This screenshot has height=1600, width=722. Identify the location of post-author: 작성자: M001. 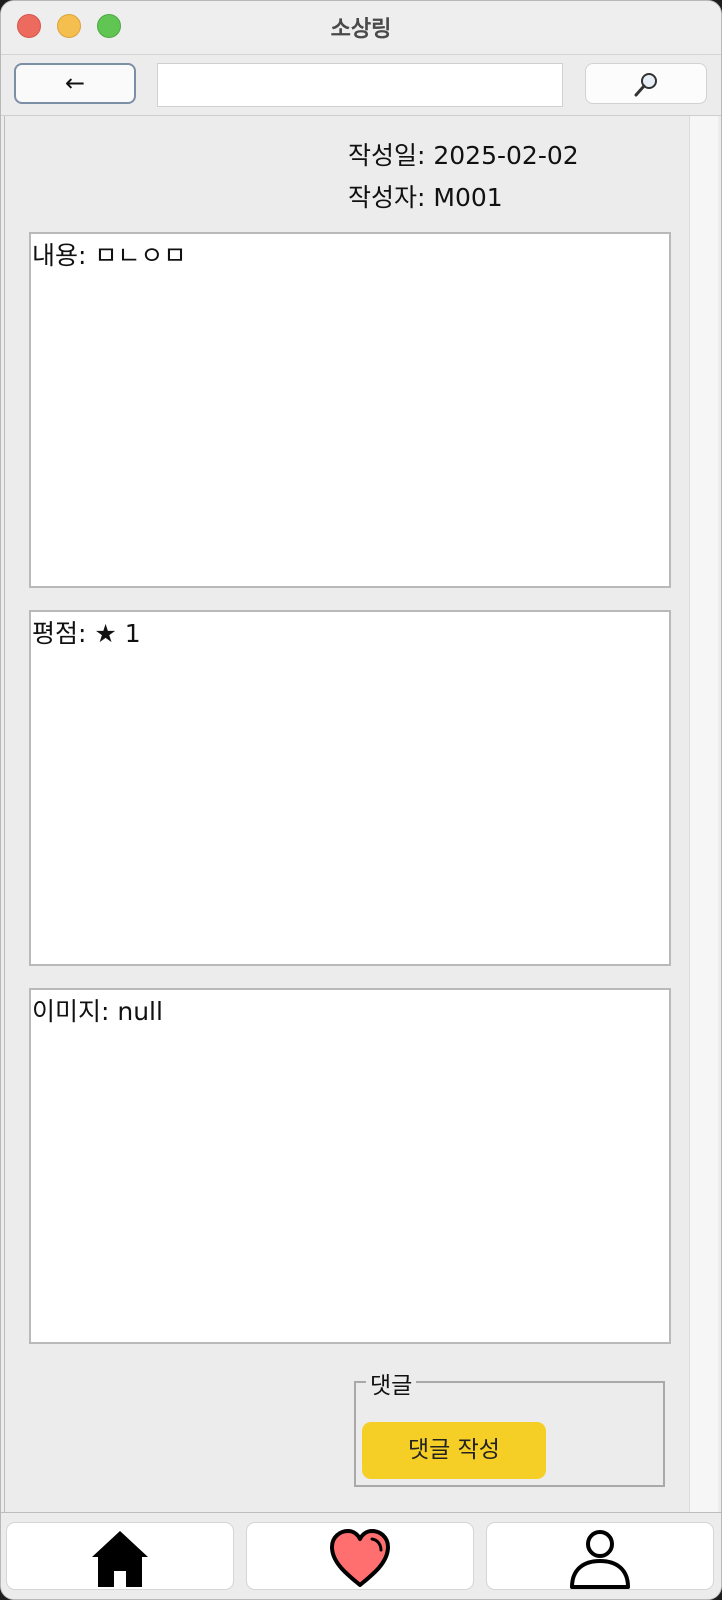
(425, 197).